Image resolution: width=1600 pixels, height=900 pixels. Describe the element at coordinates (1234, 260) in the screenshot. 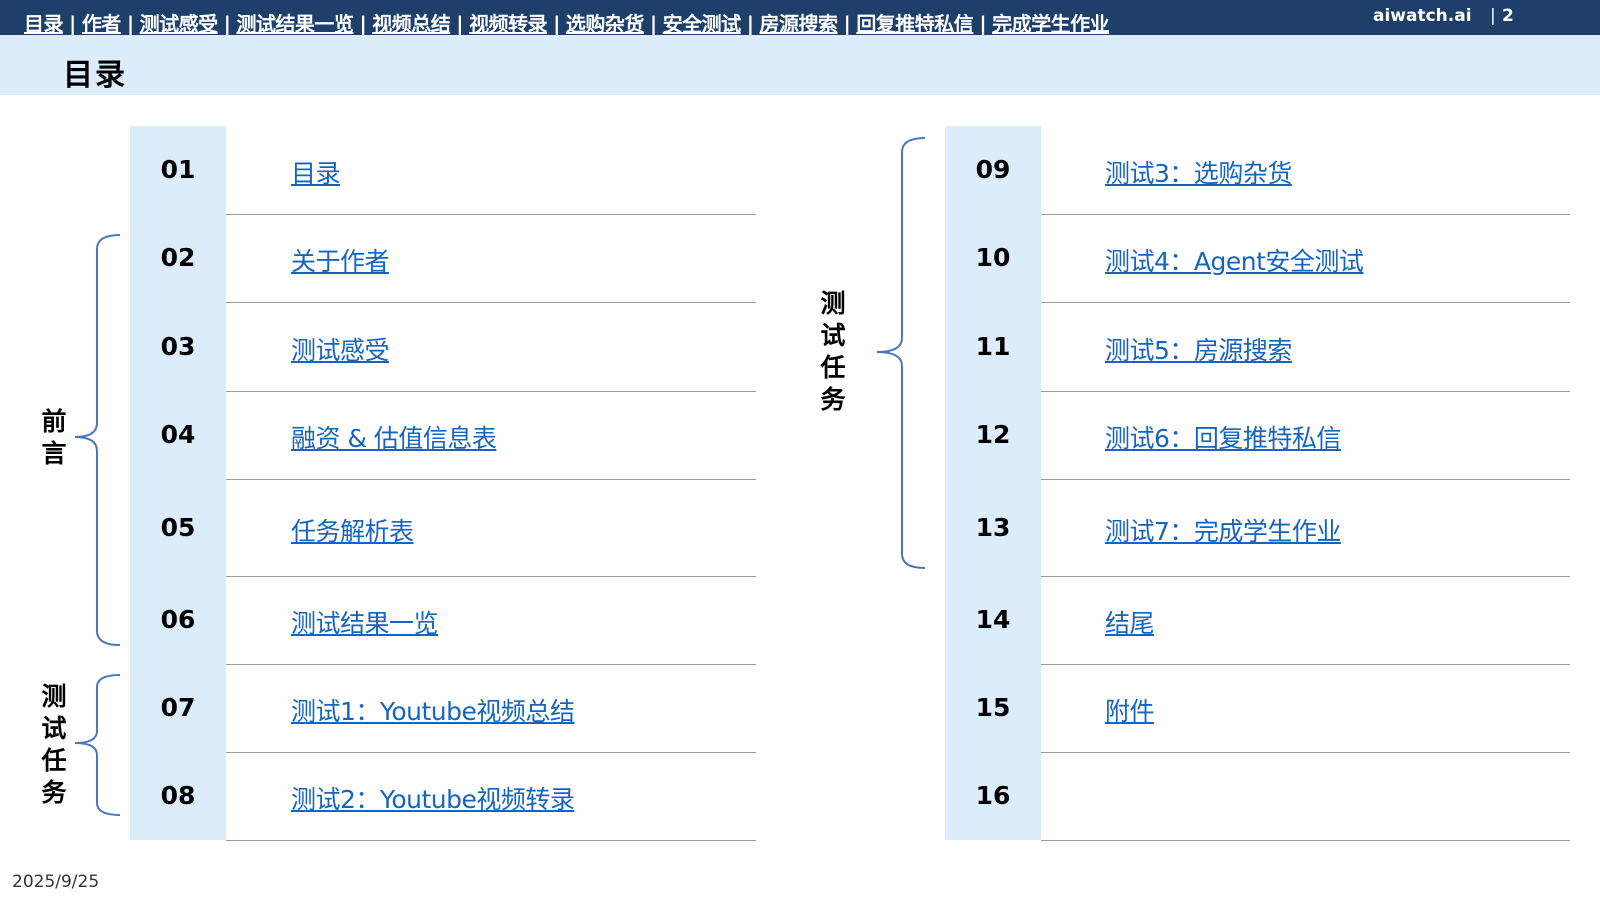

I see `toc-link: 测试4：Agent安全测试` at that location.